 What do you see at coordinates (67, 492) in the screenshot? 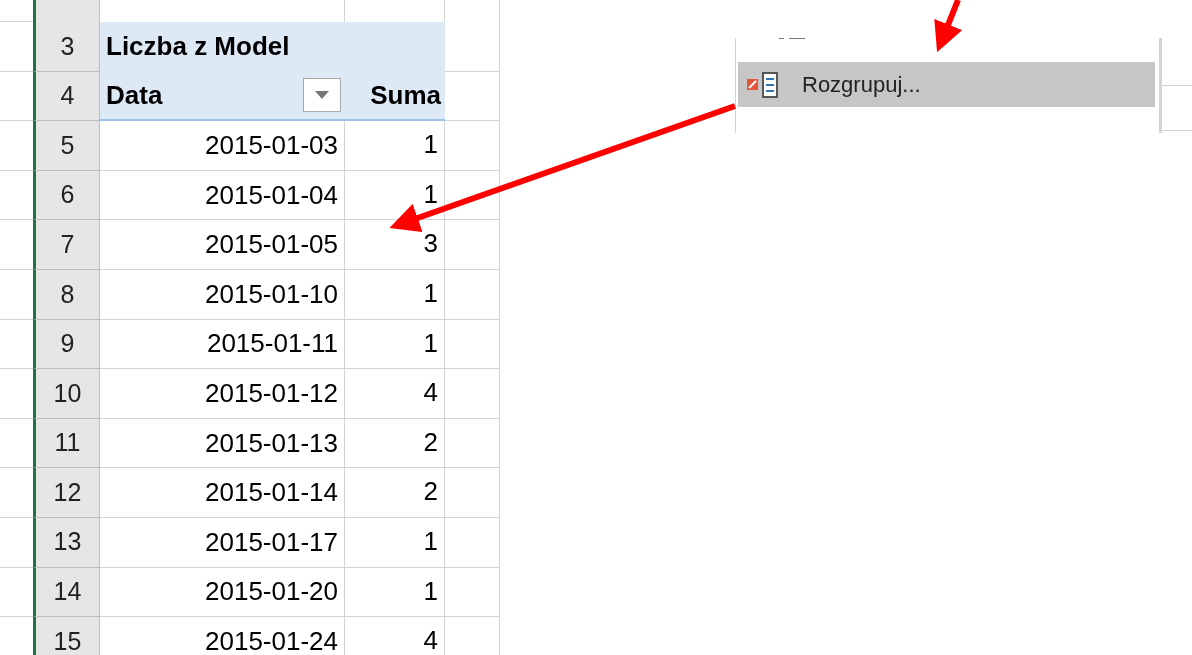
I see `row-number: 12` at bounding box center [67, 492].